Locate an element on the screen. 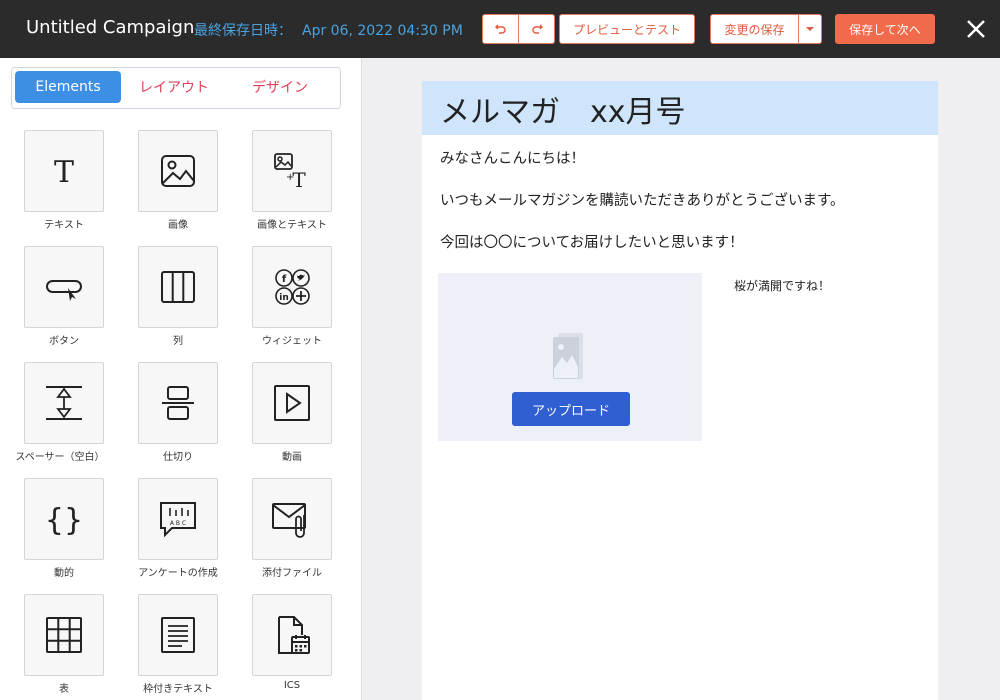  element-tile-table is located at coordinates (64, 635).